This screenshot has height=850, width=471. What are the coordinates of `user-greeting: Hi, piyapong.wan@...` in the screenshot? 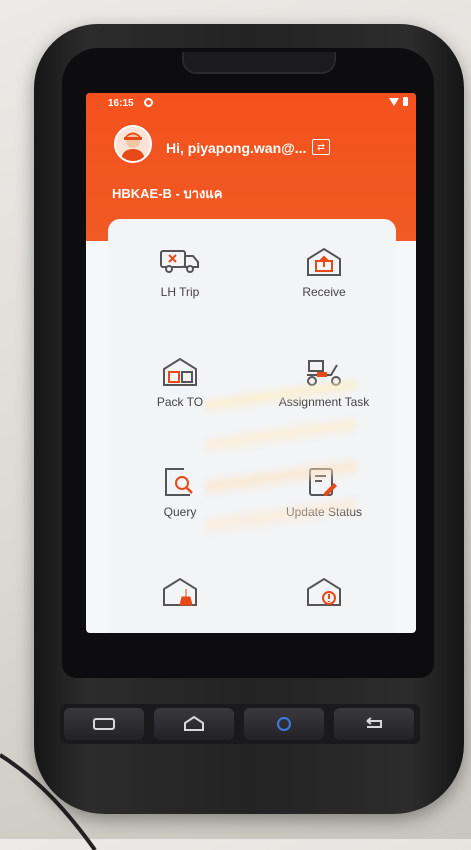 It's located at (236, 148).